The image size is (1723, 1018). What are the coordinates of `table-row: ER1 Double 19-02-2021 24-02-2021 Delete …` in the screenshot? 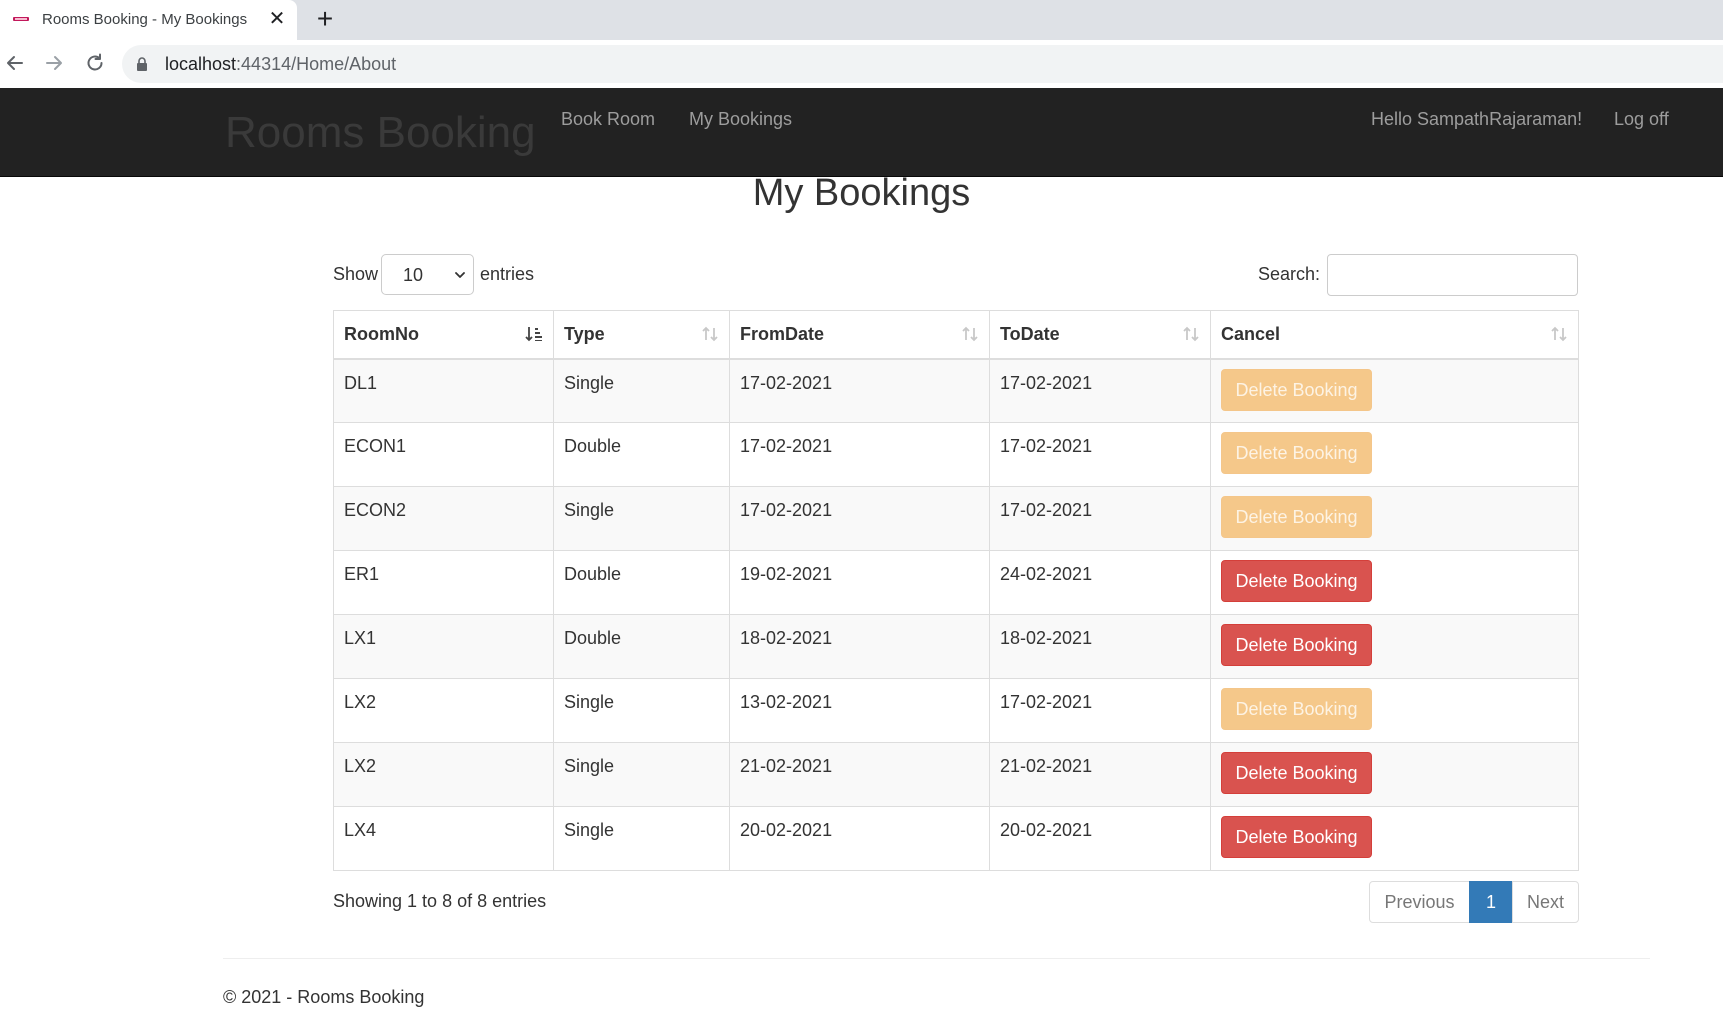 It's located at (956, 582).